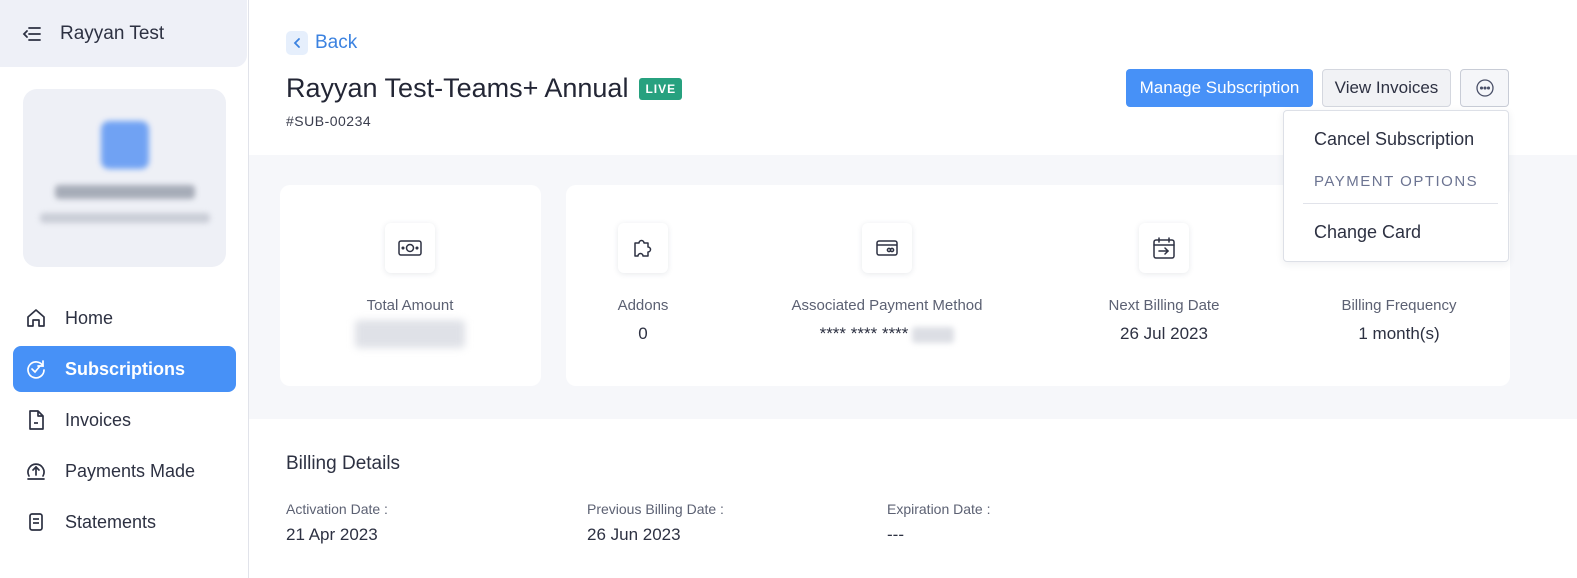  Describe the element at coordinates (939, 509) in the screenshot. I see `field-label: Expiration Date :` at that location.